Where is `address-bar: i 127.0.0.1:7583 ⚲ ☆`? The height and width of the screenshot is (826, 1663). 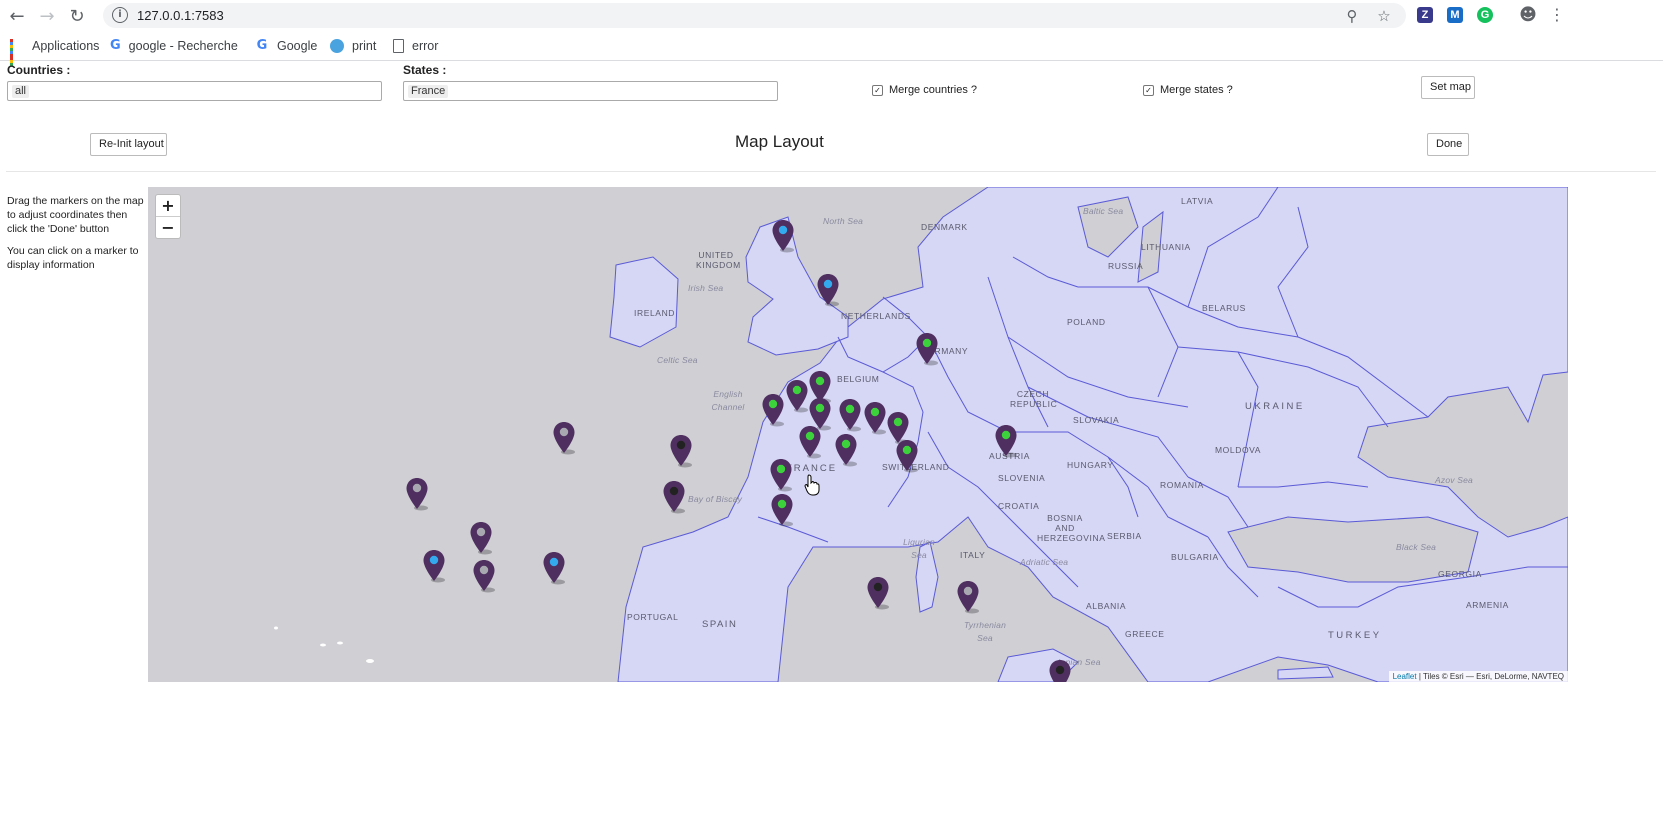 address-bar: i 127.0.0.1:7583 ⚲ ☆ is located at coordinates (754, 15).